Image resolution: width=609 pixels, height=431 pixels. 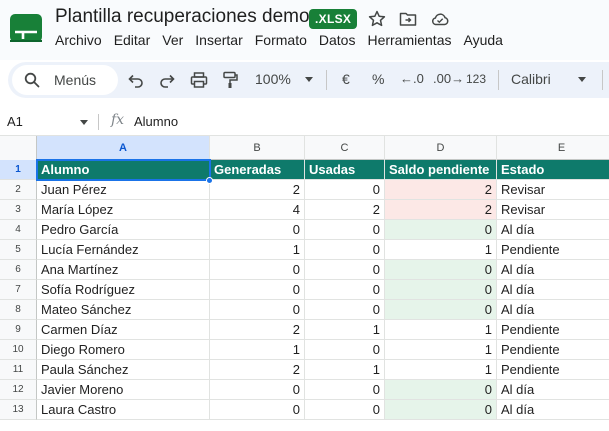 What do you see at coordinates (448, 78) in the screenshot?
I see `increase-decimals-button: .00→` at bounding box center [448, 78].